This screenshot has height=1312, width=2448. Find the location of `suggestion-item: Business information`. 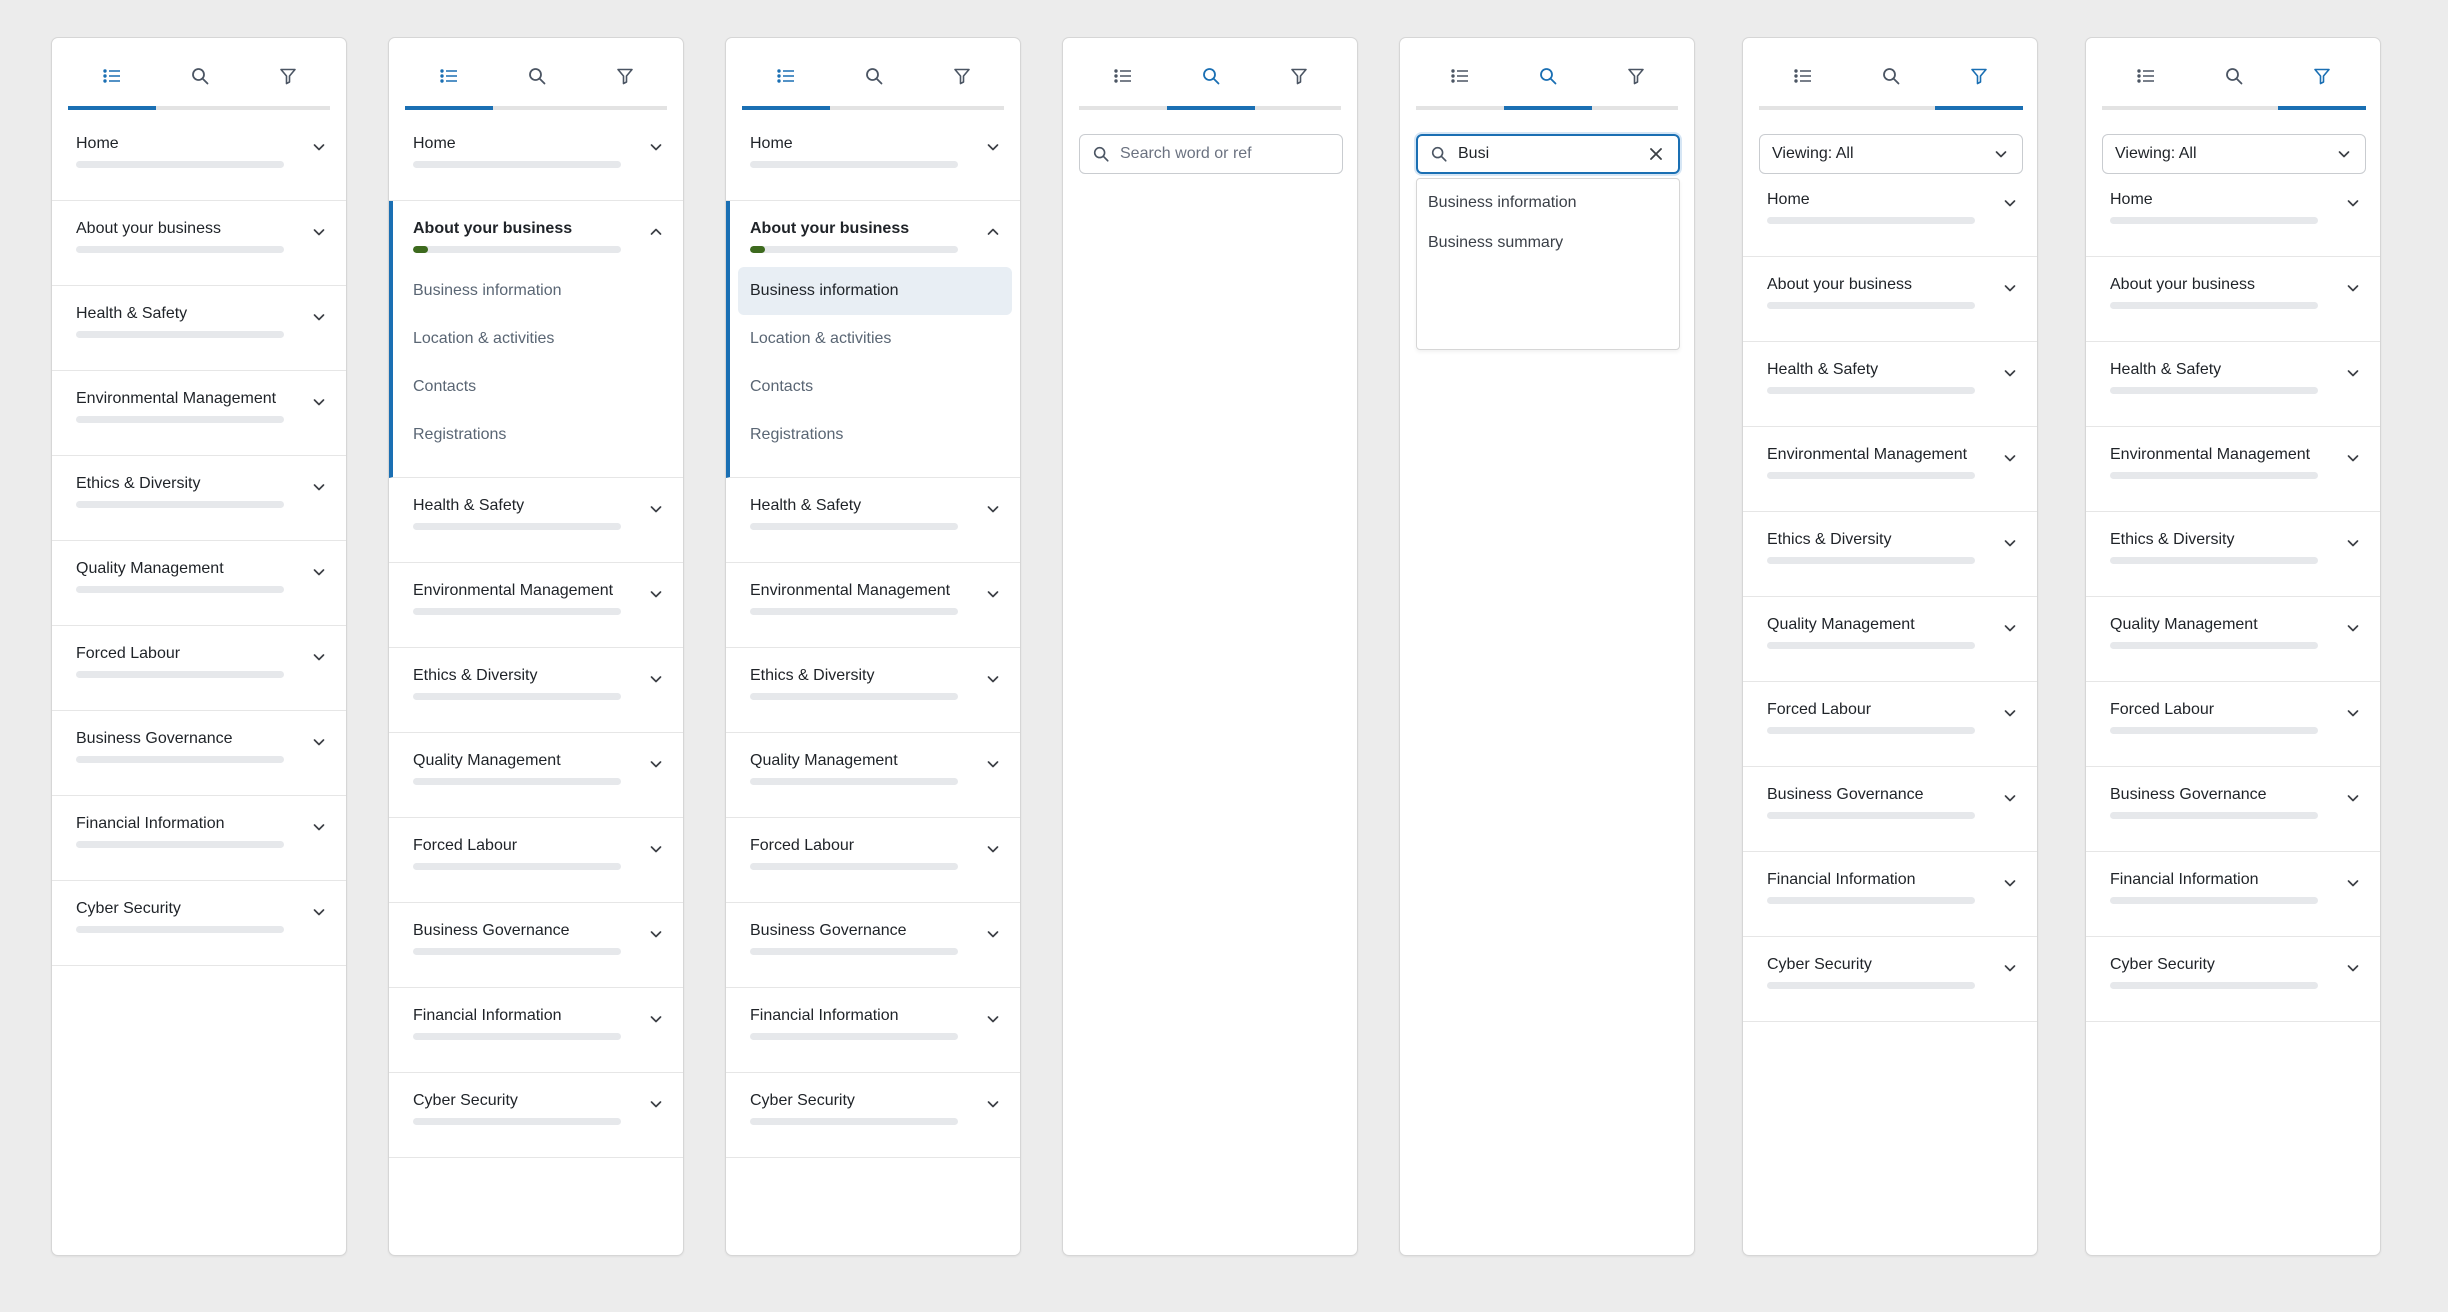

suggestion-item: Business information is located at coordinates (1548, 203).